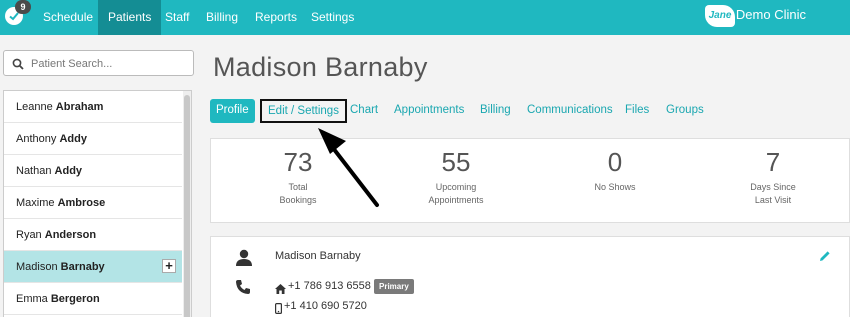  What do you see at coordinates (720, 16) in the screenshot?
I see `brand-logo: Jane` at bounding box center [720, 16].